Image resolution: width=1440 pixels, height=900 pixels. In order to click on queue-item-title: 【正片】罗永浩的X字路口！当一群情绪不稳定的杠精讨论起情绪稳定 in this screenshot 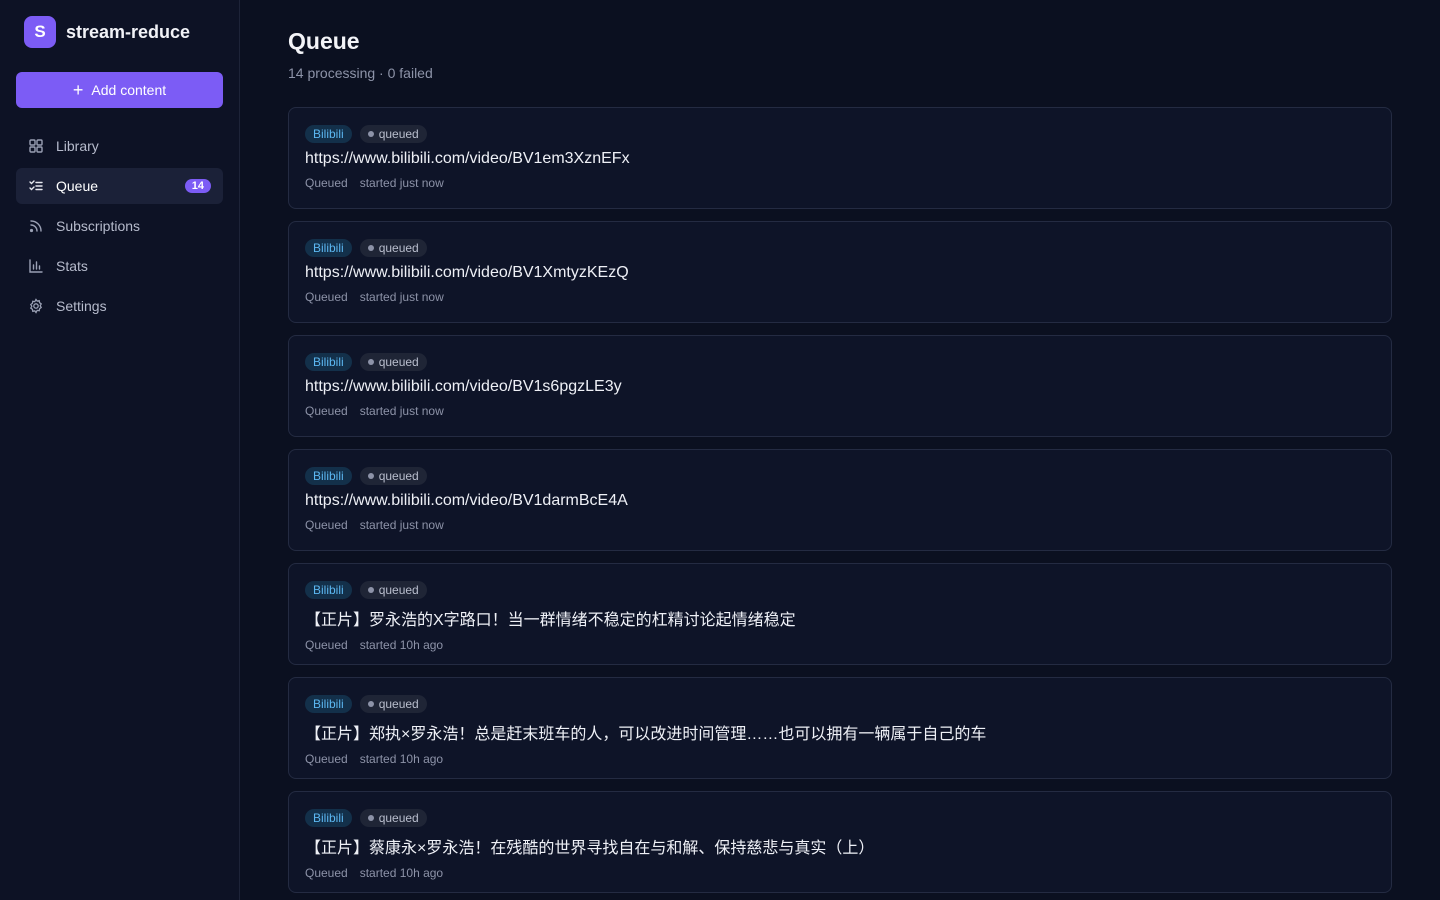, I will do `click(550, 620)`.